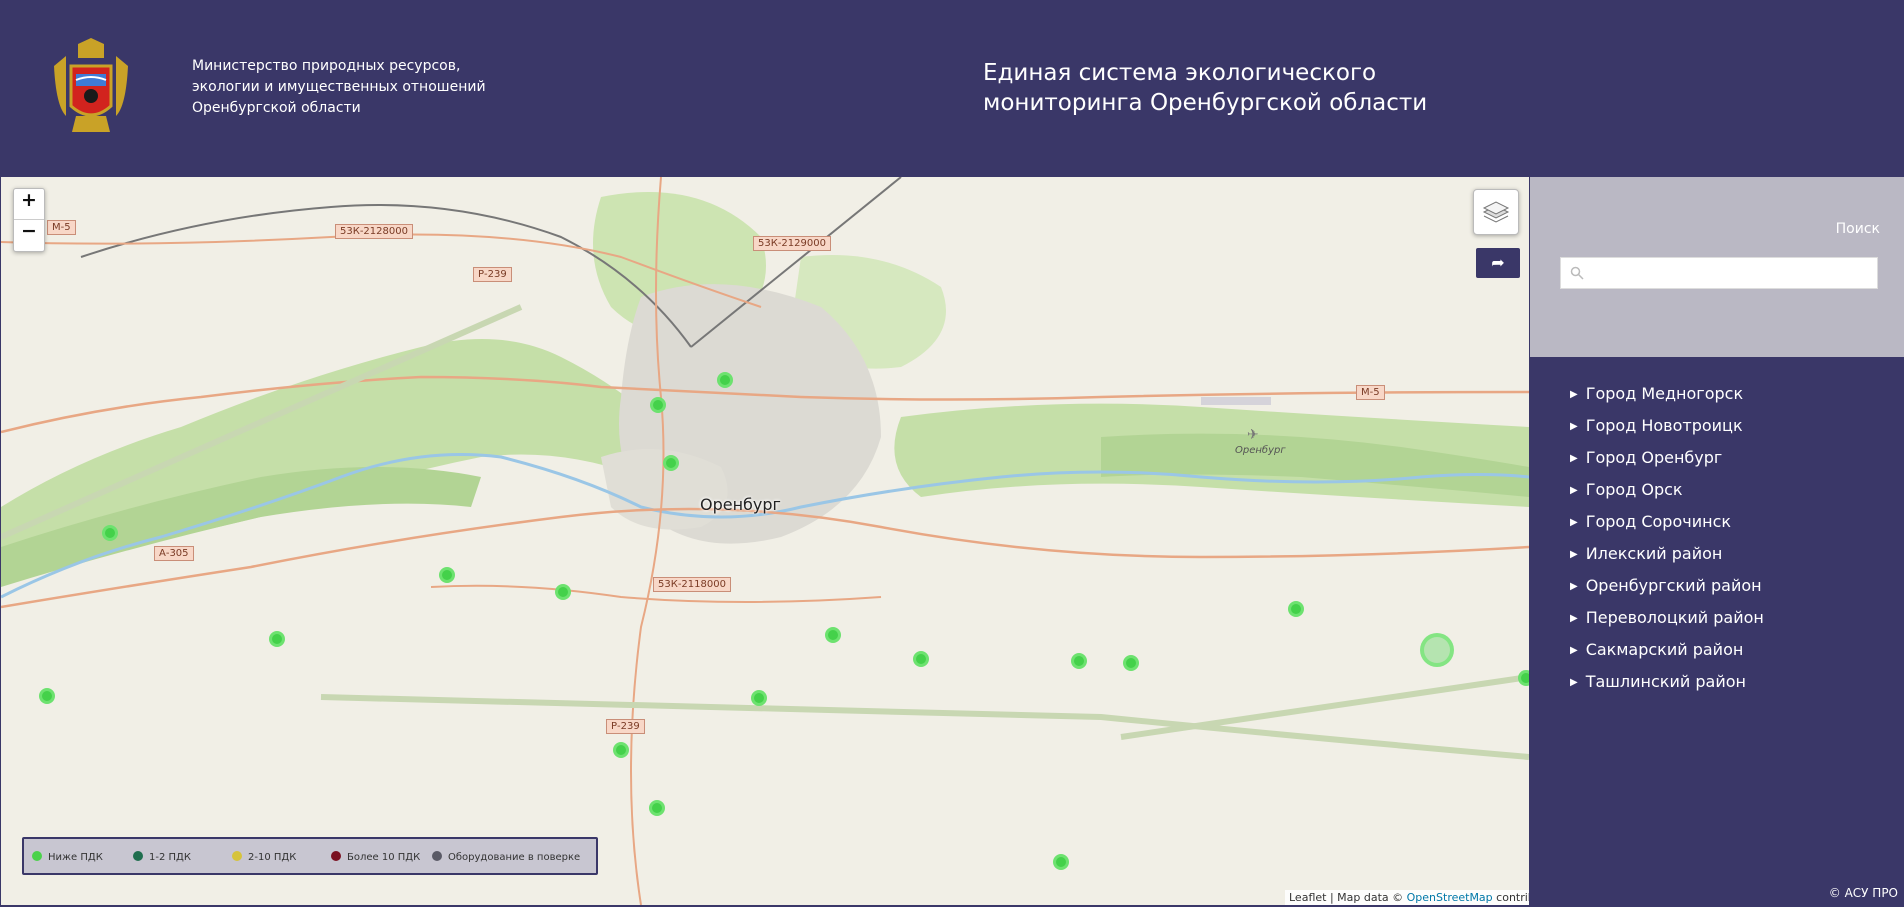 This screenshot has height=907, width=1904. I want to click on ministry-line: Министерство природных ресурсов,, so click(326, 66).